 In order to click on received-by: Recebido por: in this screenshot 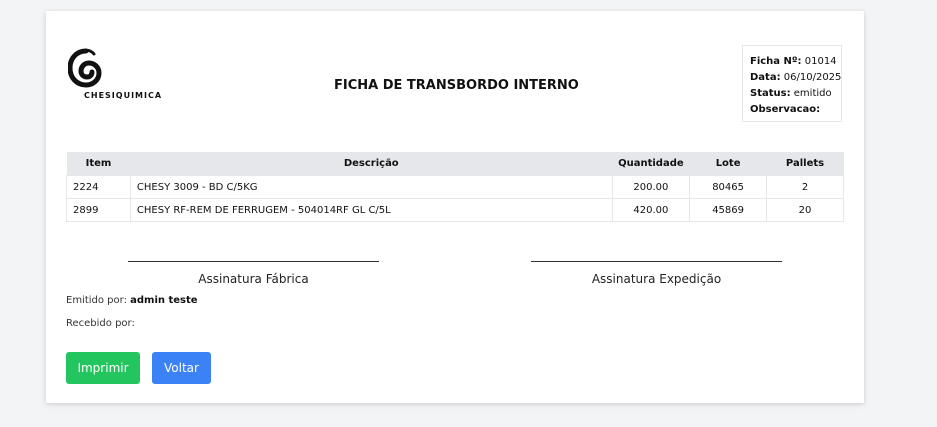, I will do `click(100, 323)`.